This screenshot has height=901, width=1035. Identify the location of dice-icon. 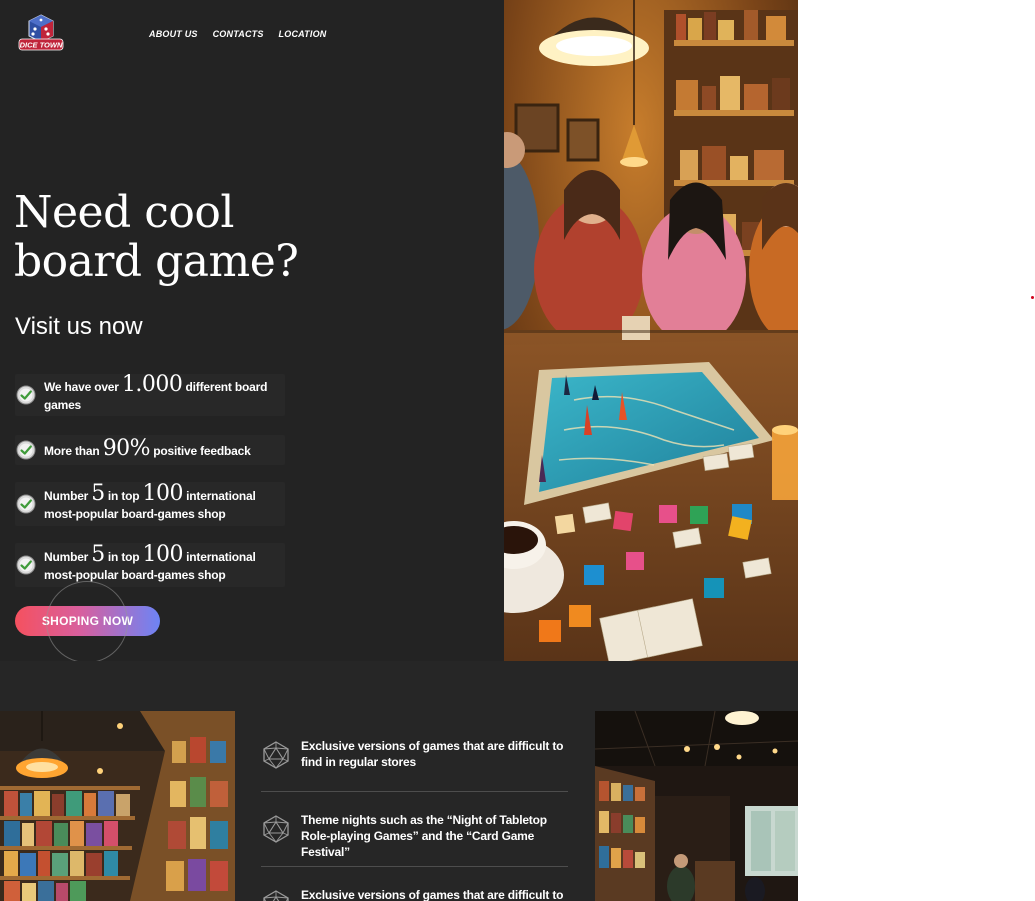
(41, 28).